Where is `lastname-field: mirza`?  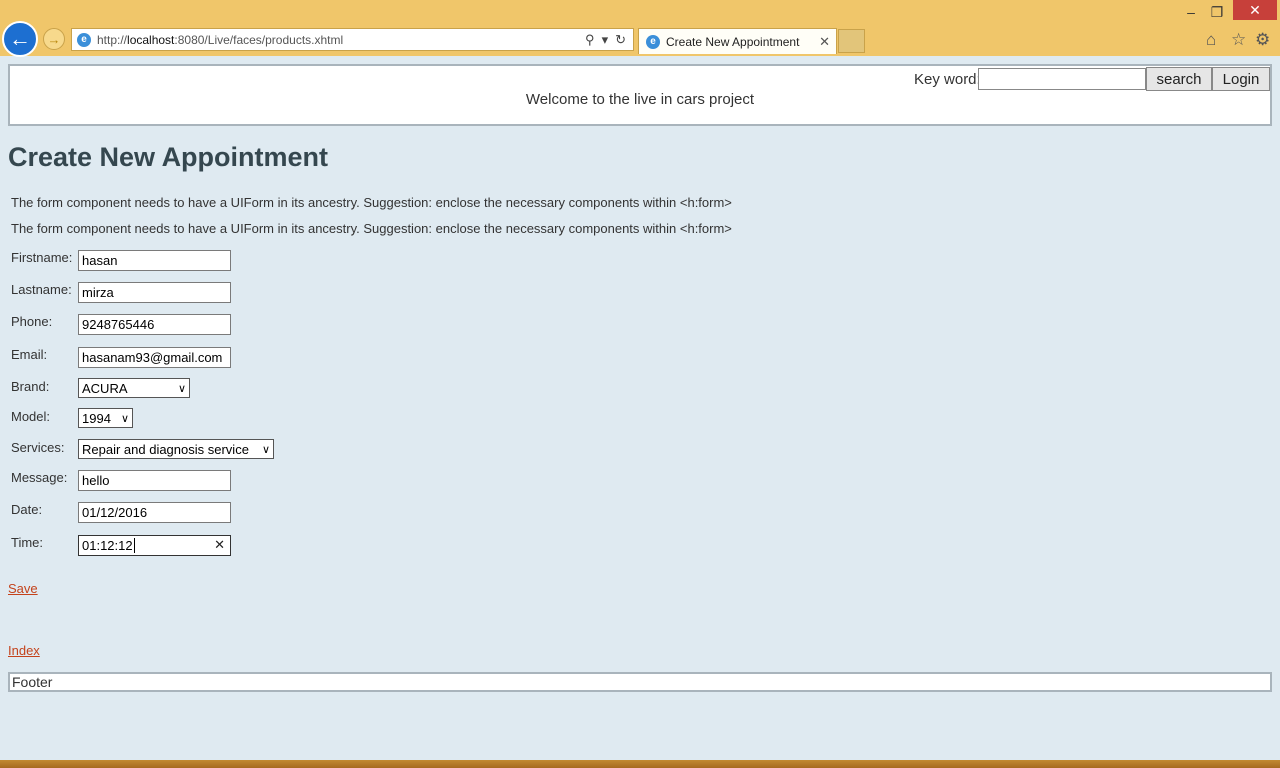
lastname-field: mirza is located at coordinates (154, 292).